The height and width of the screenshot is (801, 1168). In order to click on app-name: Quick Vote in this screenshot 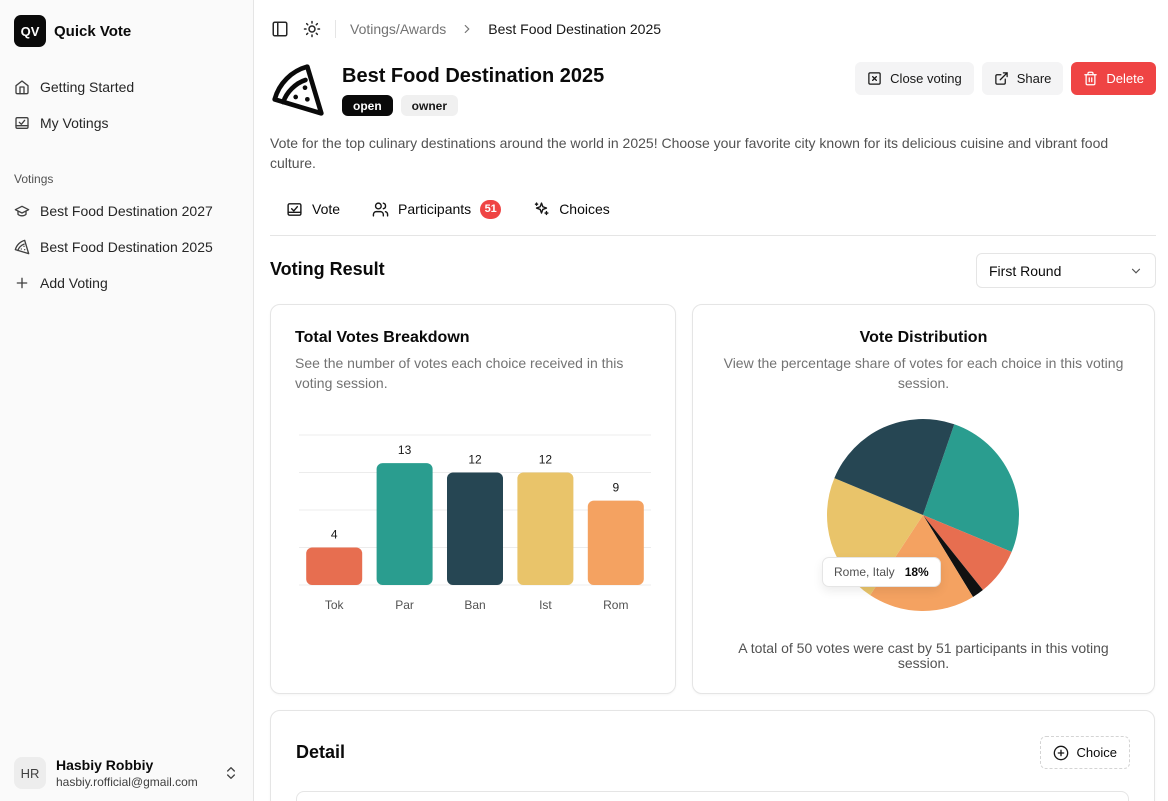, I will do `click(93, 31)`.